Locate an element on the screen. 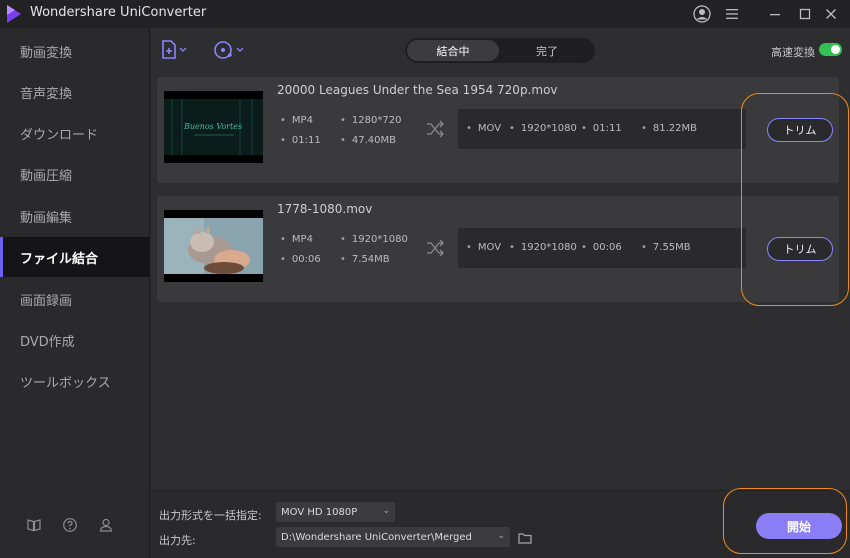 The width and height of the screenshot is (850, 558). sidebar-item-merge: ファイル結合 is located at coordinates (75, 257).